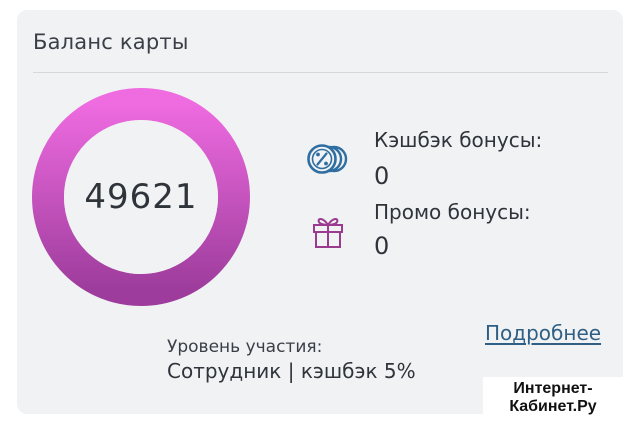 This screenshot has width=640, height=426. What do you see at coordinates (320, 72) in the screenshot?
I see `divider` at bounding box center [320, 72].